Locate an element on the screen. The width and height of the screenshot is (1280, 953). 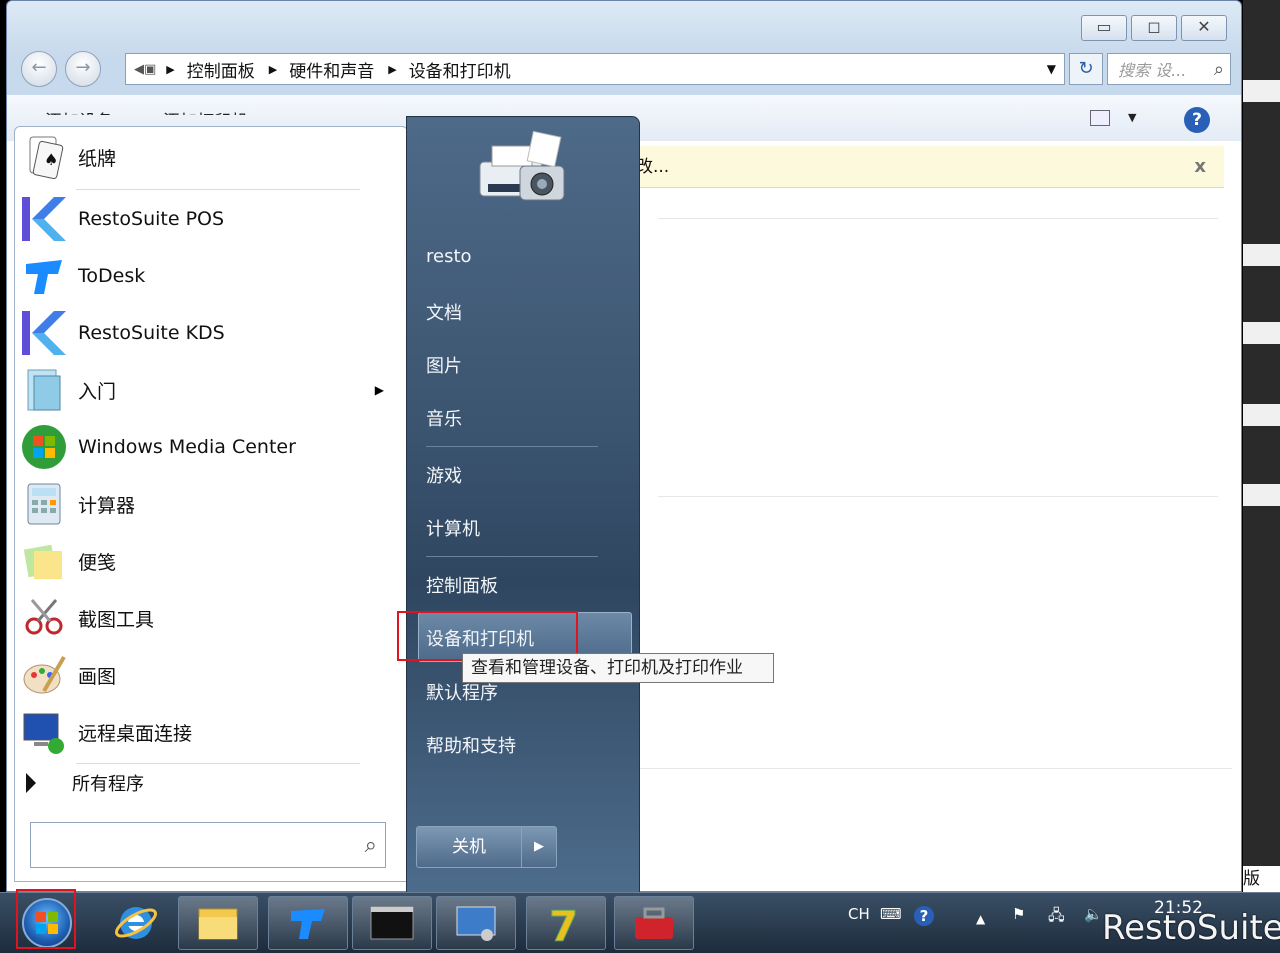
program-label: 画图 is located at coordinates (97, 676).